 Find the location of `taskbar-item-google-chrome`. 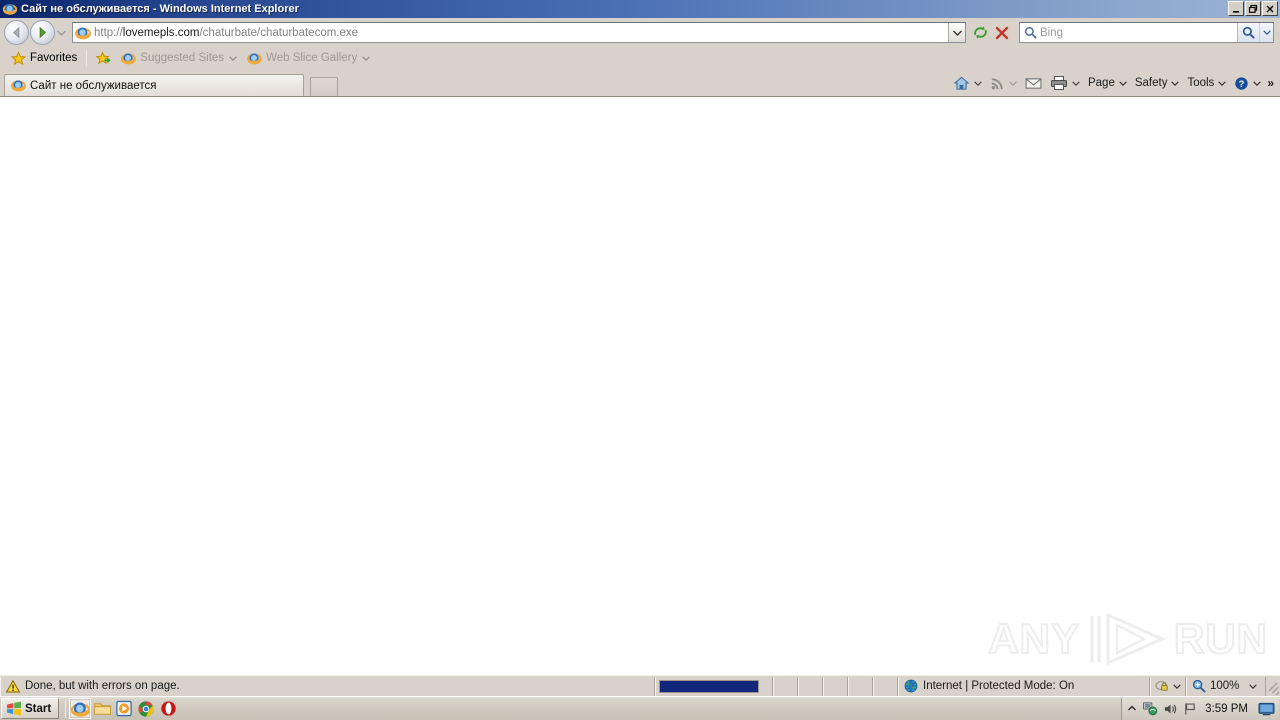

taskbar-item-google-chrome is located at coordinates (146, 708).